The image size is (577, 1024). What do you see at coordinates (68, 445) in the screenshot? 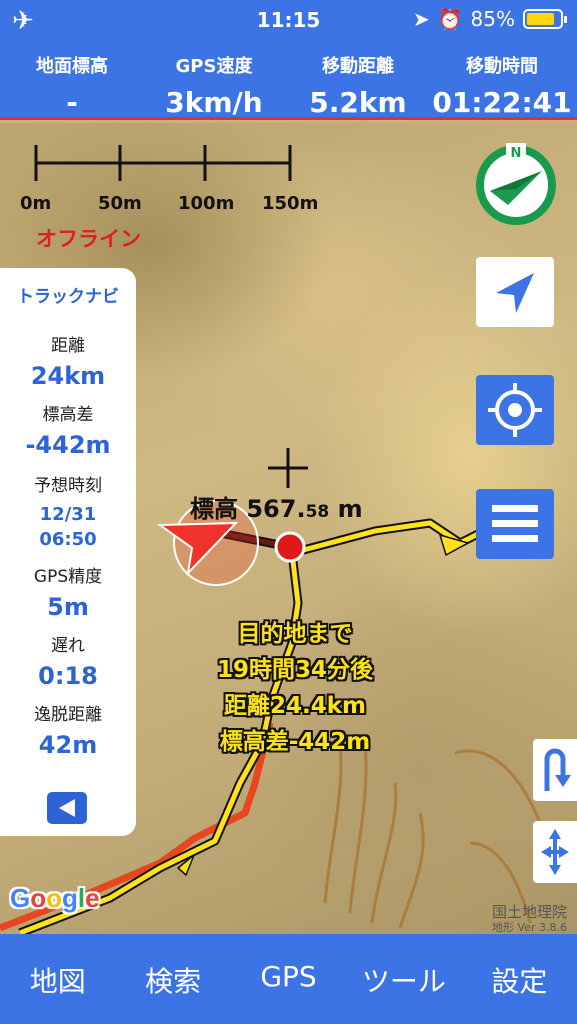
I see `navi-elev-diff-value: -442m` at bounding box center [68, 445].